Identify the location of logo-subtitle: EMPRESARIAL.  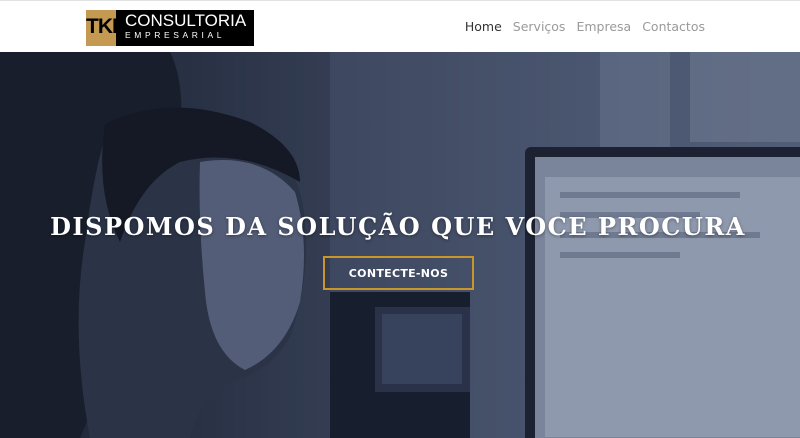
(175, 35).